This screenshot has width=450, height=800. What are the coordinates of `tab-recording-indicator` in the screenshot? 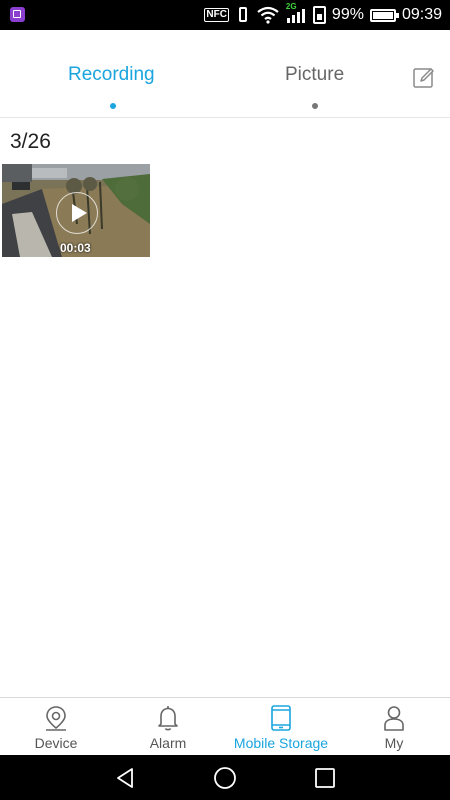 It's located at (113, 106).